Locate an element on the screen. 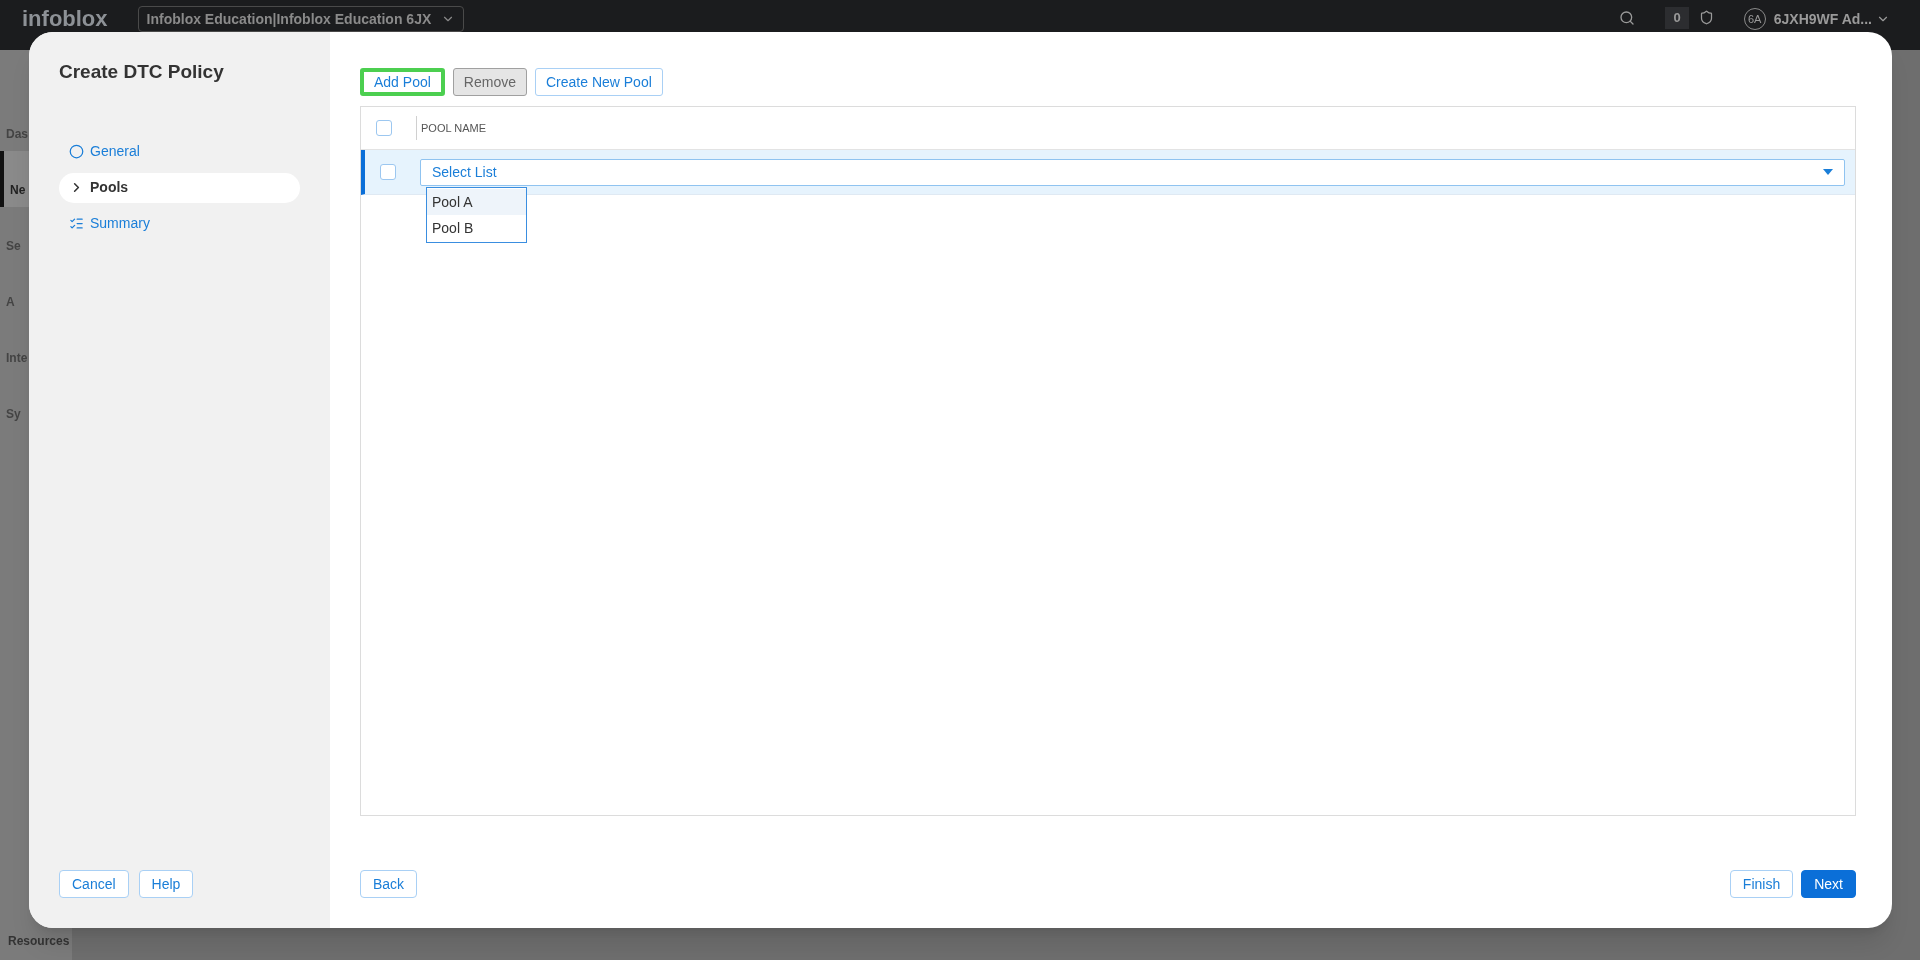 This screenshot has width=1920, height=960. wizard-step: Pools is located at coordinates (179, 187).